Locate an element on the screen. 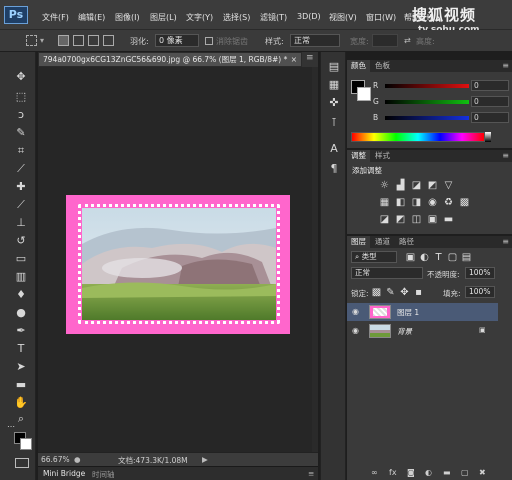 This screenshot has height=480, width=512. menu-filter: 滤镜(T) is located at coordinates (273, 17).